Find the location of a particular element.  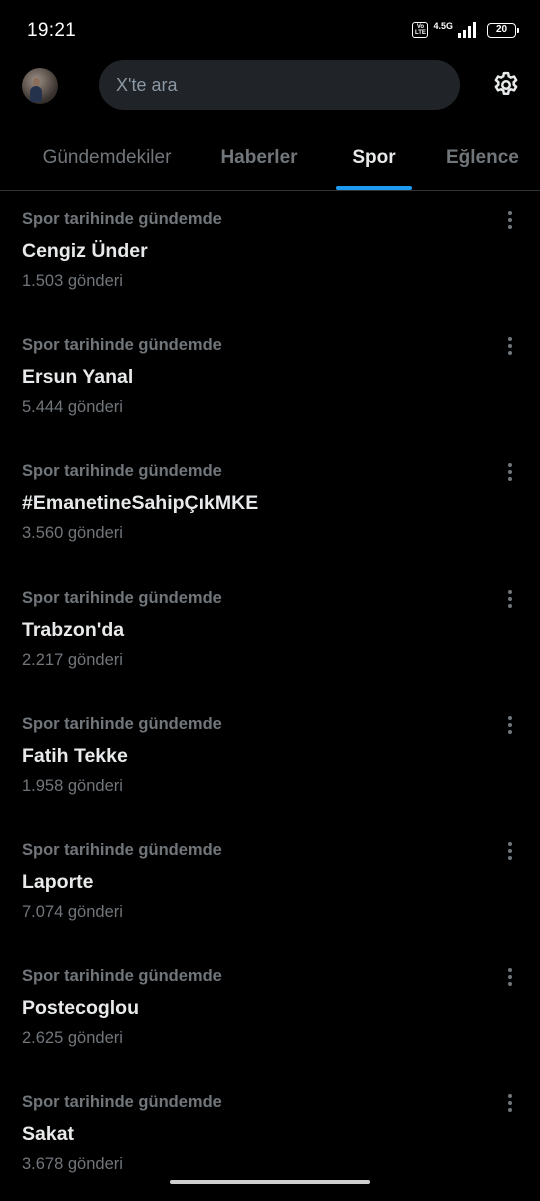

tab-label: Eğlence is located at coordinates (482, 157).